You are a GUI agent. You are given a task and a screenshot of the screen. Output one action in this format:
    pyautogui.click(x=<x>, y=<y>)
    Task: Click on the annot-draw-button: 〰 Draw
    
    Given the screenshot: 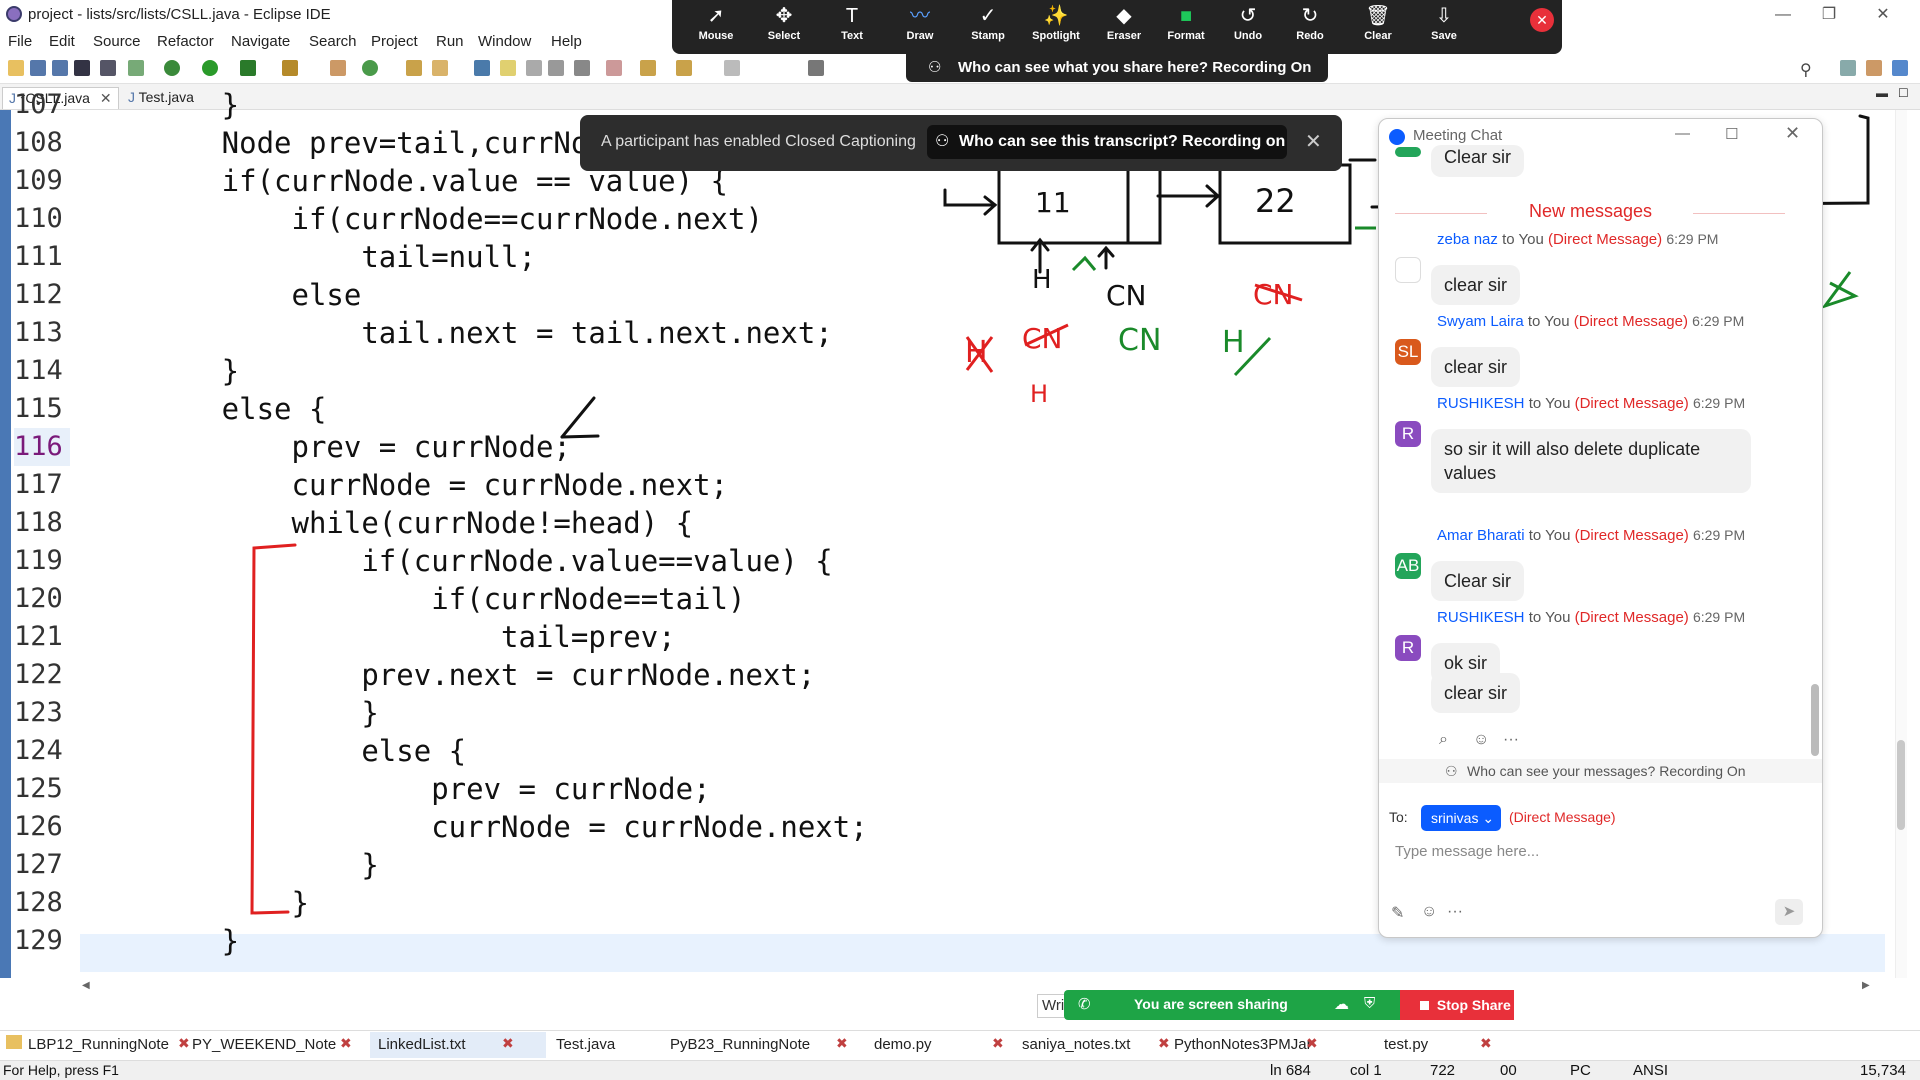 What is the action you would take?
    pyautogui.click(x=920, y=27)
    